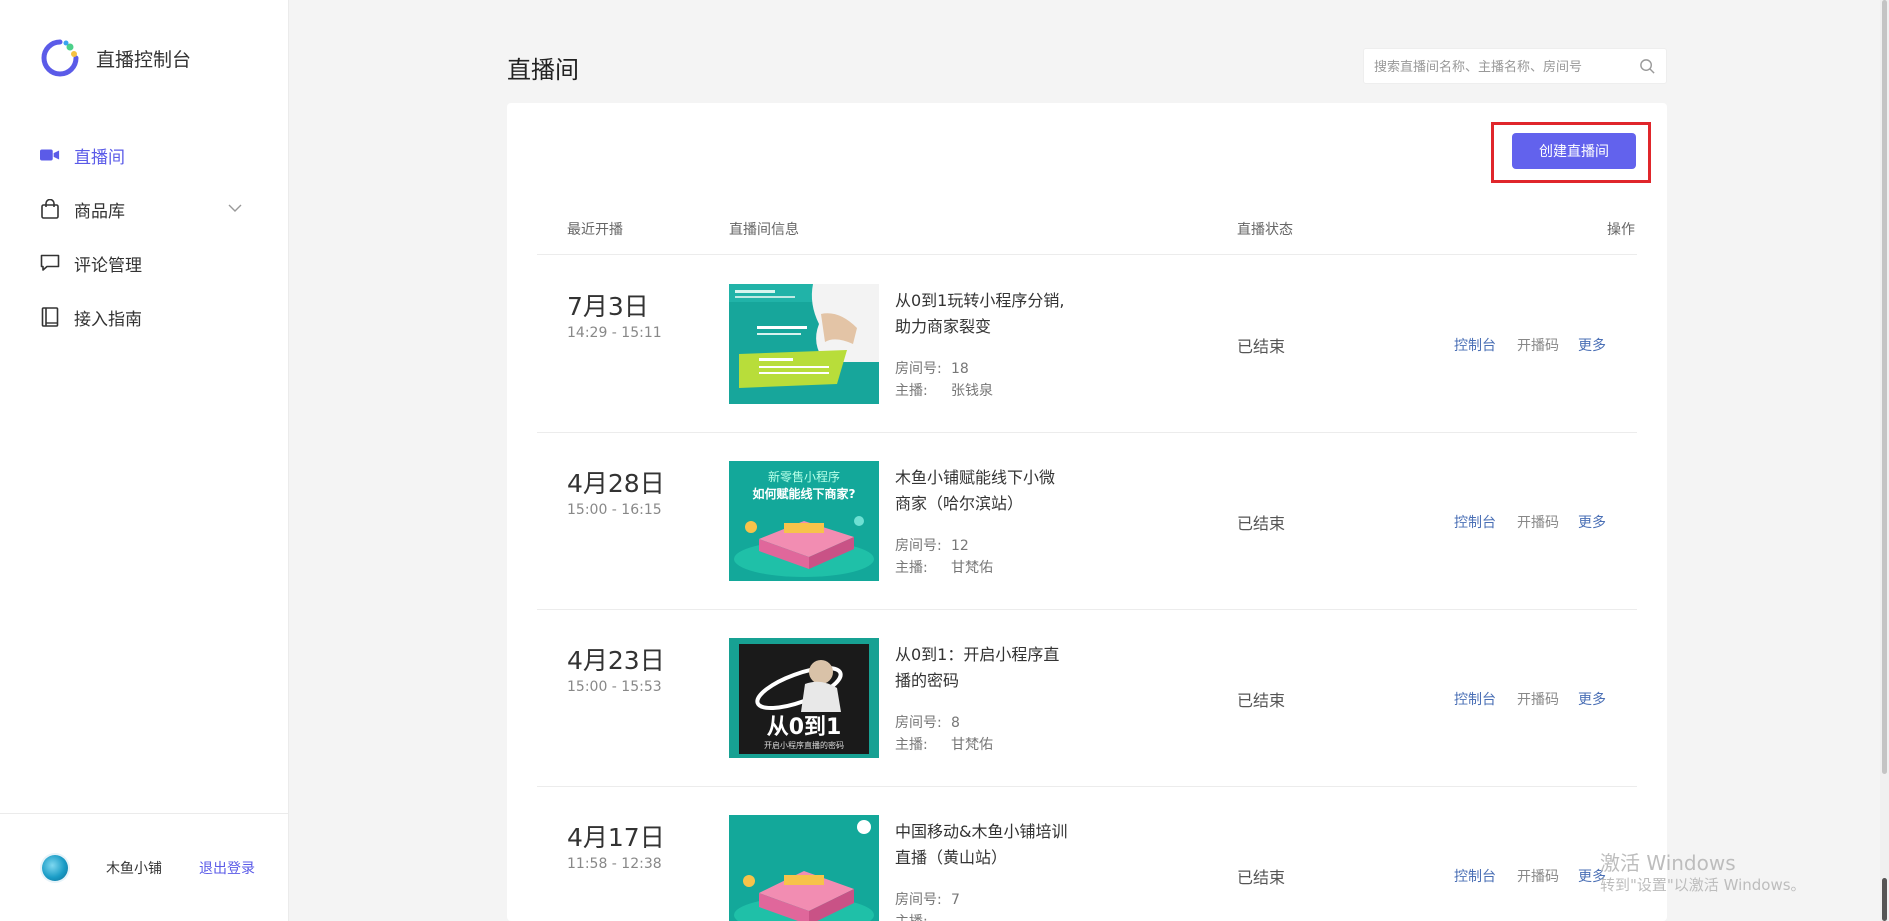  I want to click on thumbnail-text: 新零售小程序, so click(804, 476).